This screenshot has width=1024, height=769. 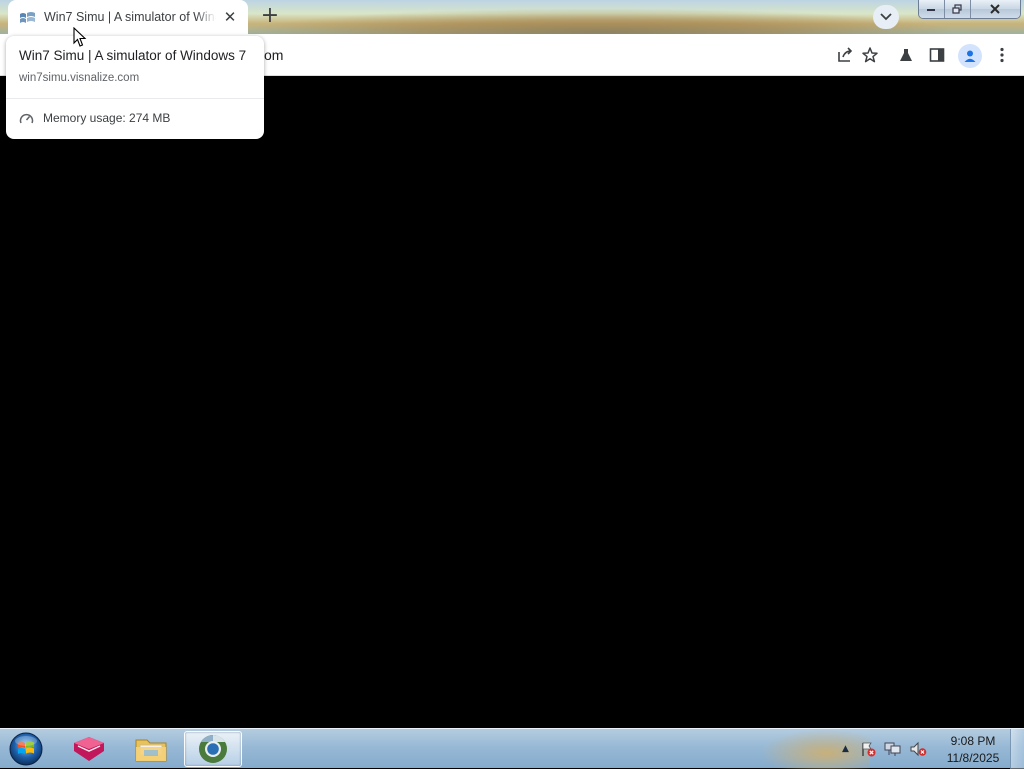 I want to click on window-caption-buttons, so click(x=969, y=9).